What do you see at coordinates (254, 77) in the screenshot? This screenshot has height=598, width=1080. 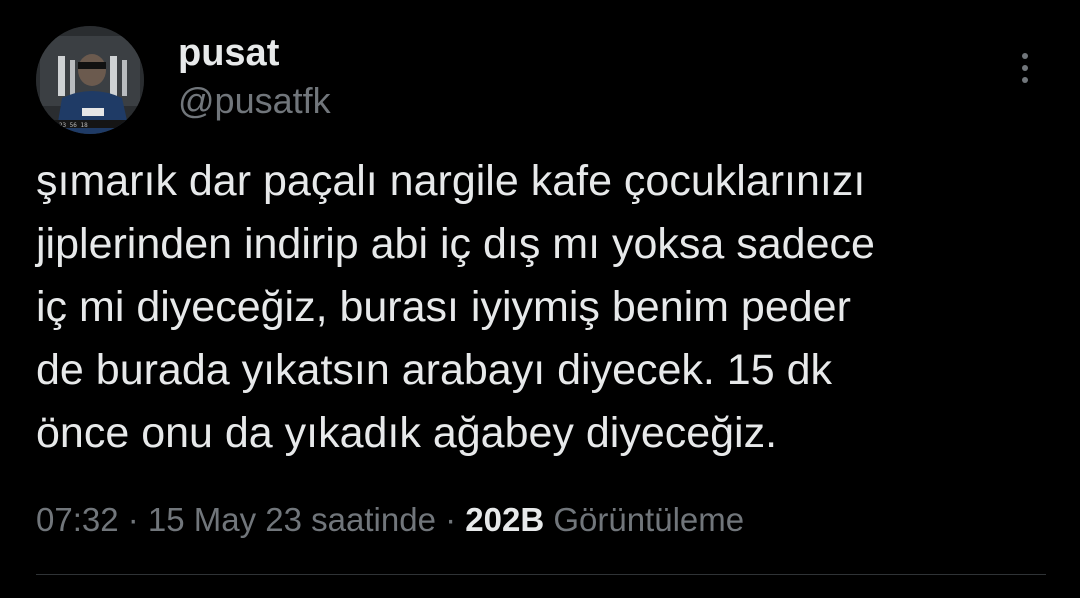 I see `author-info: pusat @pusatfk` at bounding box center [254, 77].